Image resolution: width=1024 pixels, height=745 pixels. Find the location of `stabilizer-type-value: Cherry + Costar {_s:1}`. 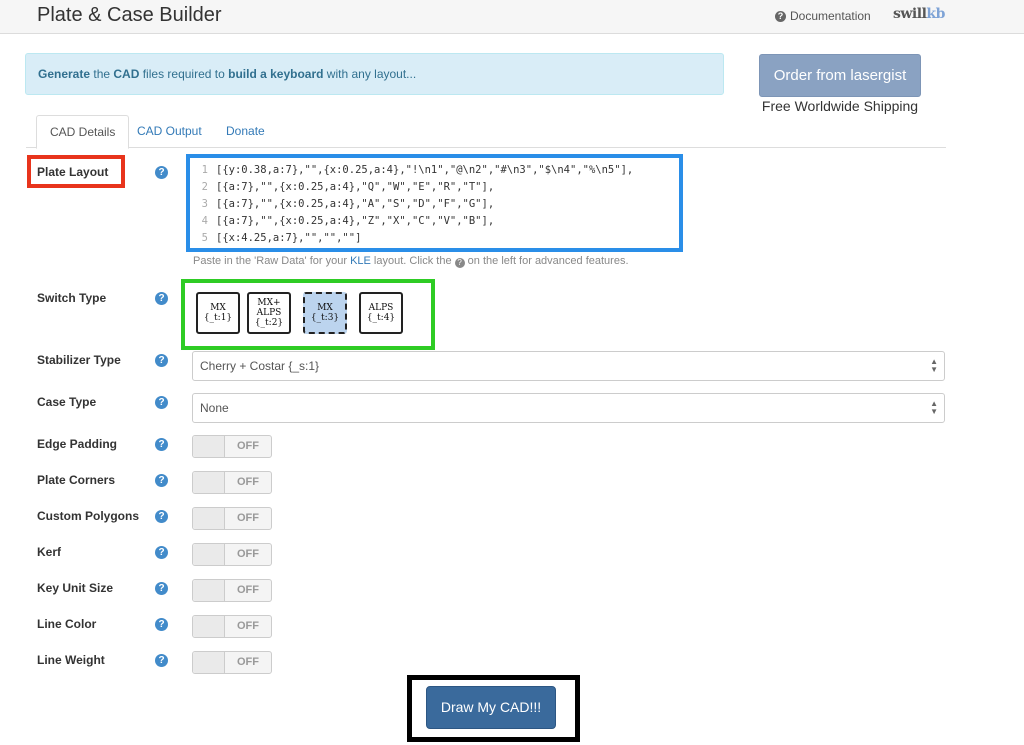

stabilizer-type-value: Cherry + Costar {_s:1} is located at coordinates (260, 366).